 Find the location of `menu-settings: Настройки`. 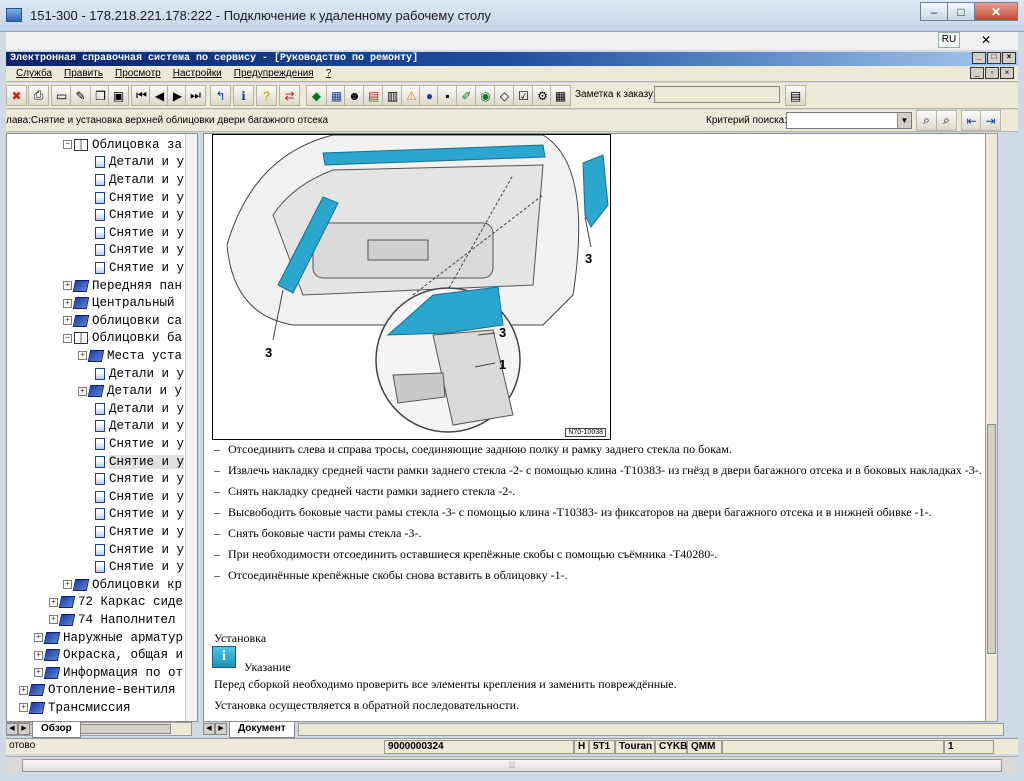

menu-settings: Настройки is located at coordinates (197, 73).